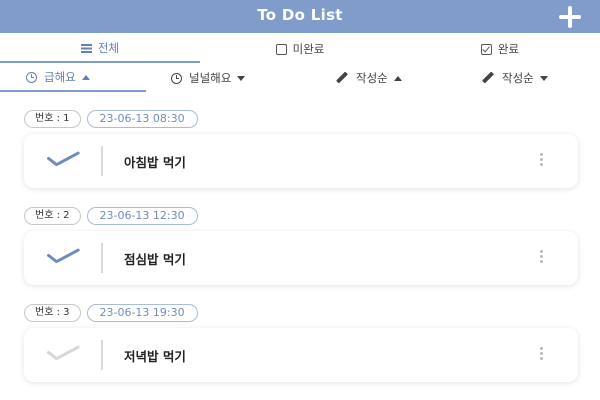 Image resolution: width=600 pixels, height=400 pixels. Describe the element at coordinates (508, 49) in the screenshot. I see `tab-complete-label: 완료` at that location.